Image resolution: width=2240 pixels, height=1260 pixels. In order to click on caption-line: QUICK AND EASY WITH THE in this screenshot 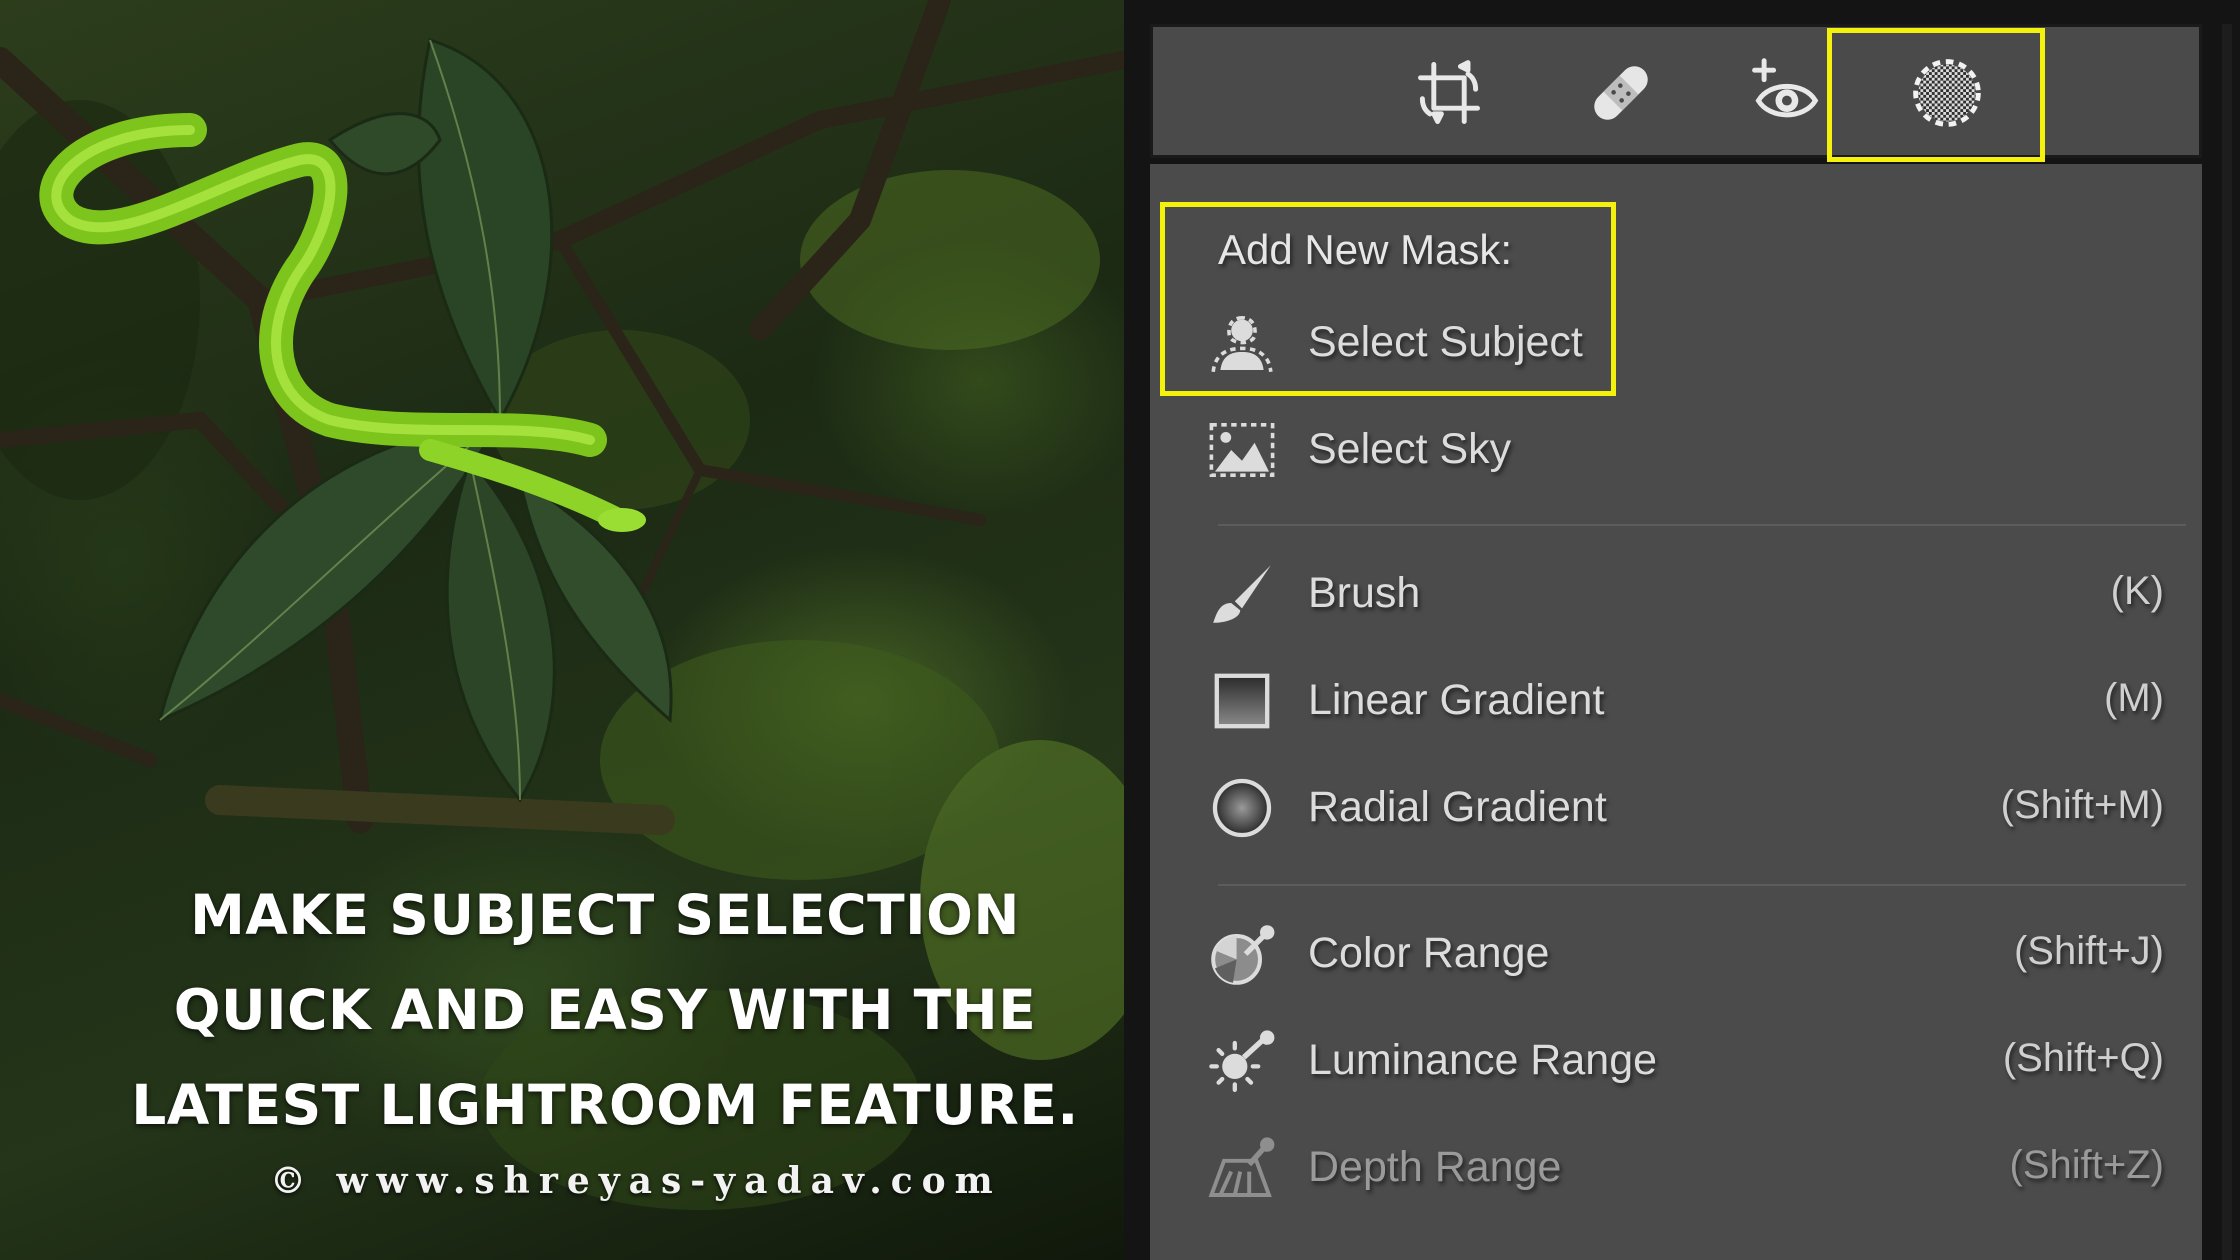, I will do `click(605, 1010)`.